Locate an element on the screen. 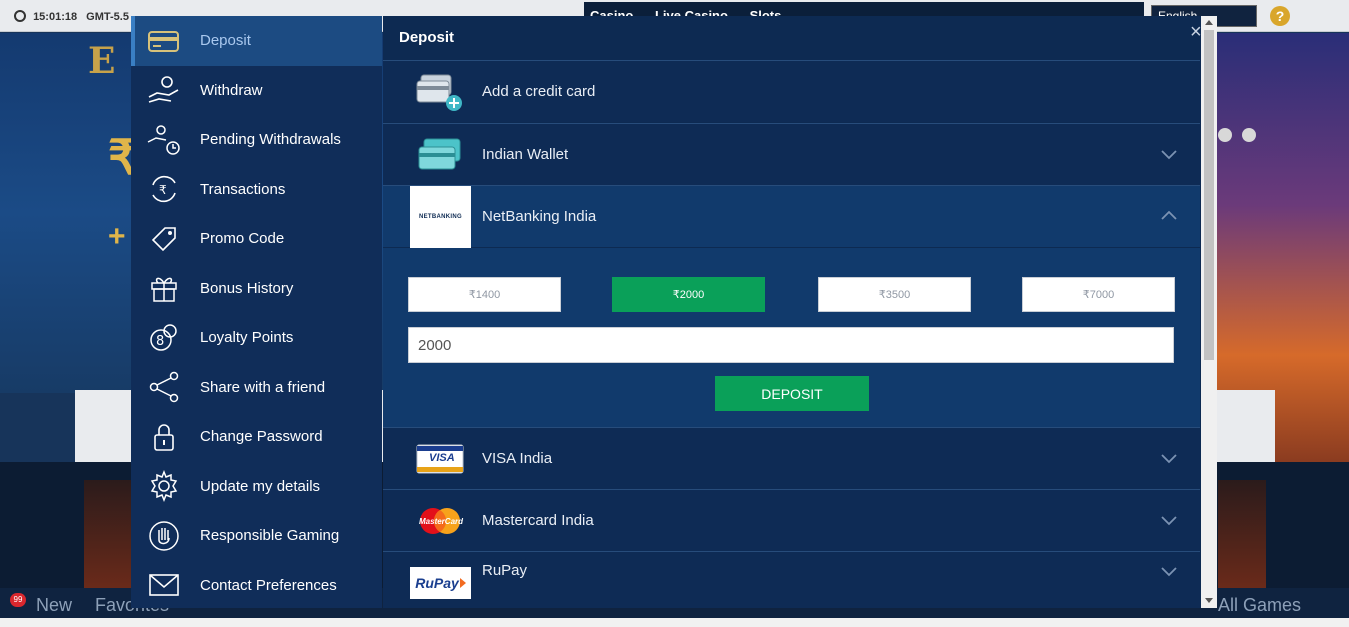 This screenshot has height=627, width=1349. visa-logo-text: VISA is located at coordinates (442, 458).